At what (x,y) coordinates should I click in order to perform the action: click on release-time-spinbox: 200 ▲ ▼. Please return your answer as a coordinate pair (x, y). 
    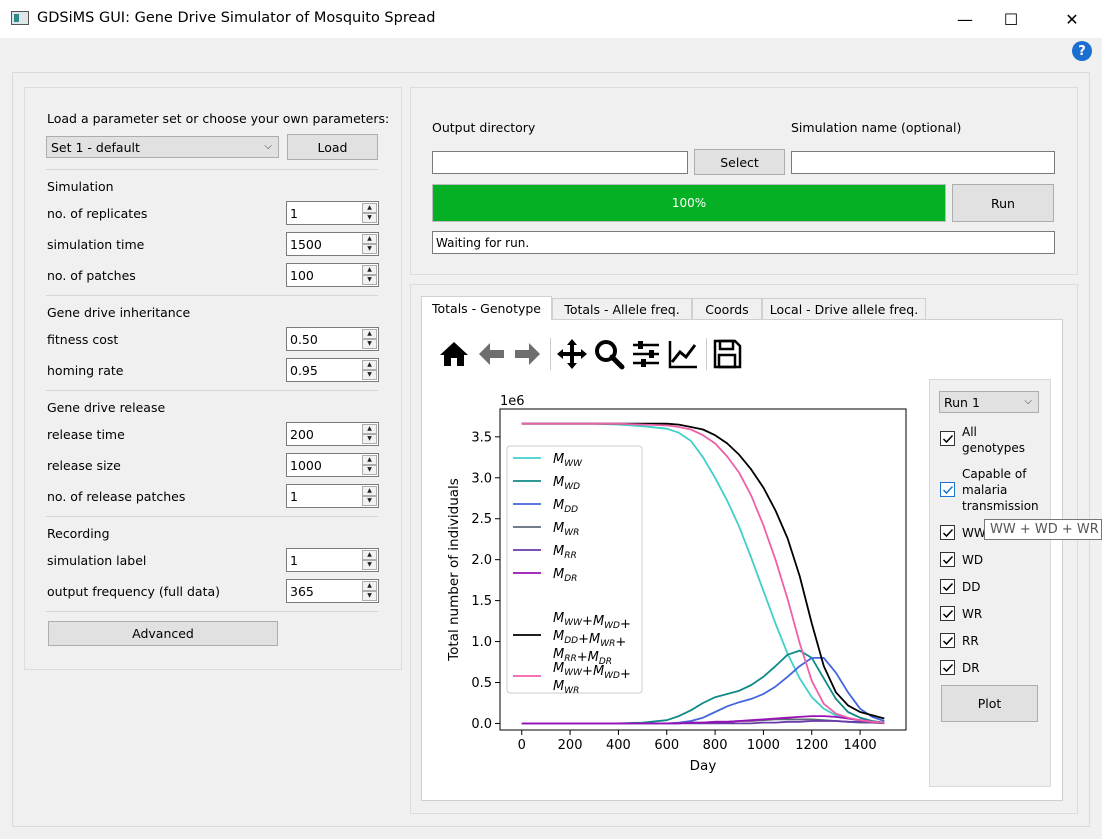
    Looking at the image, I should click on (332, 434).